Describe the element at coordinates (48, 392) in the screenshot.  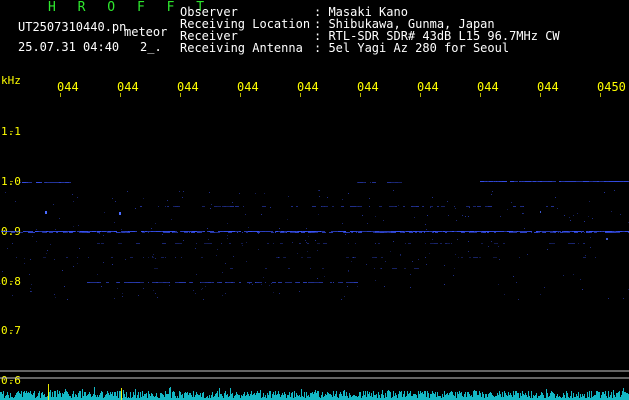
I see `noise-marker` at that location.